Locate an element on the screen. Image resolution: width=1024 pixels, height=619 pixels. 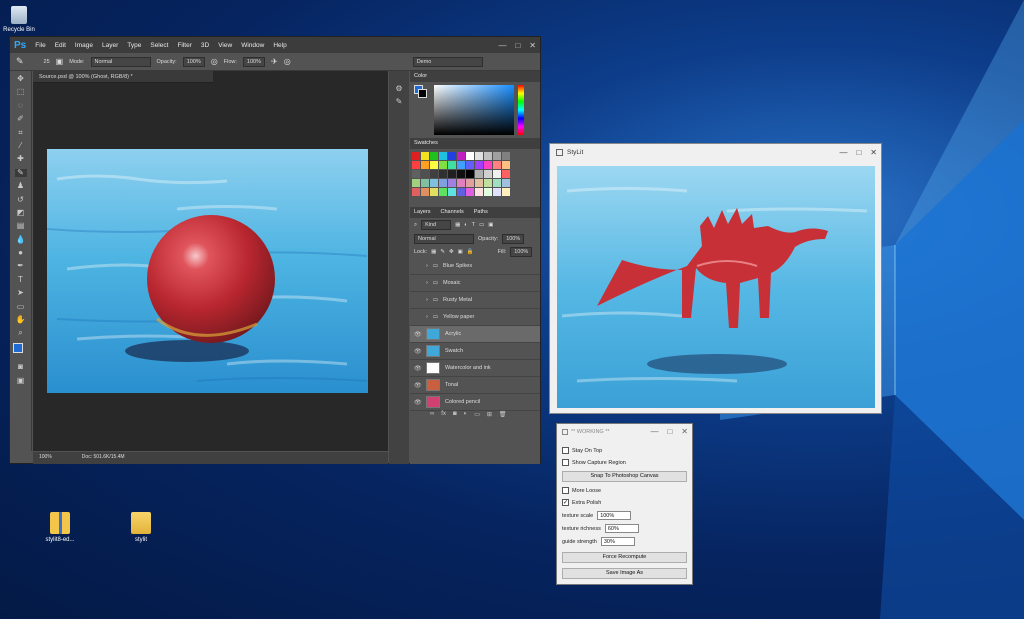
brush-panel-icon: ▣ is located at coordinates (60, 61).